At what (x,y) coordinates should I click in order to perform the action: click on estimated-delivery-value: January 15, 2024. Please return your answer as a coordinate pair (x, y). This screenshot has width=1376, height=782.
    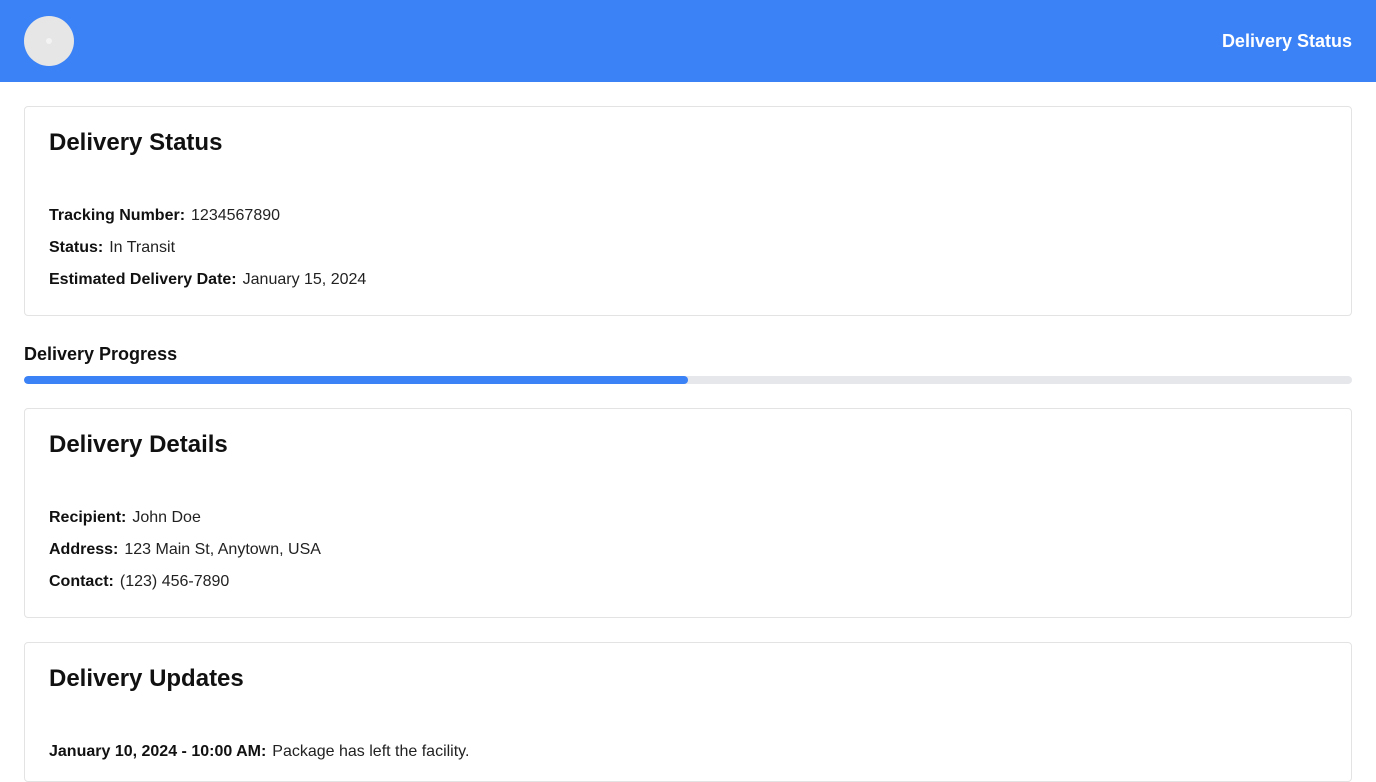
    Looking at the image, I should click on (304, 279).